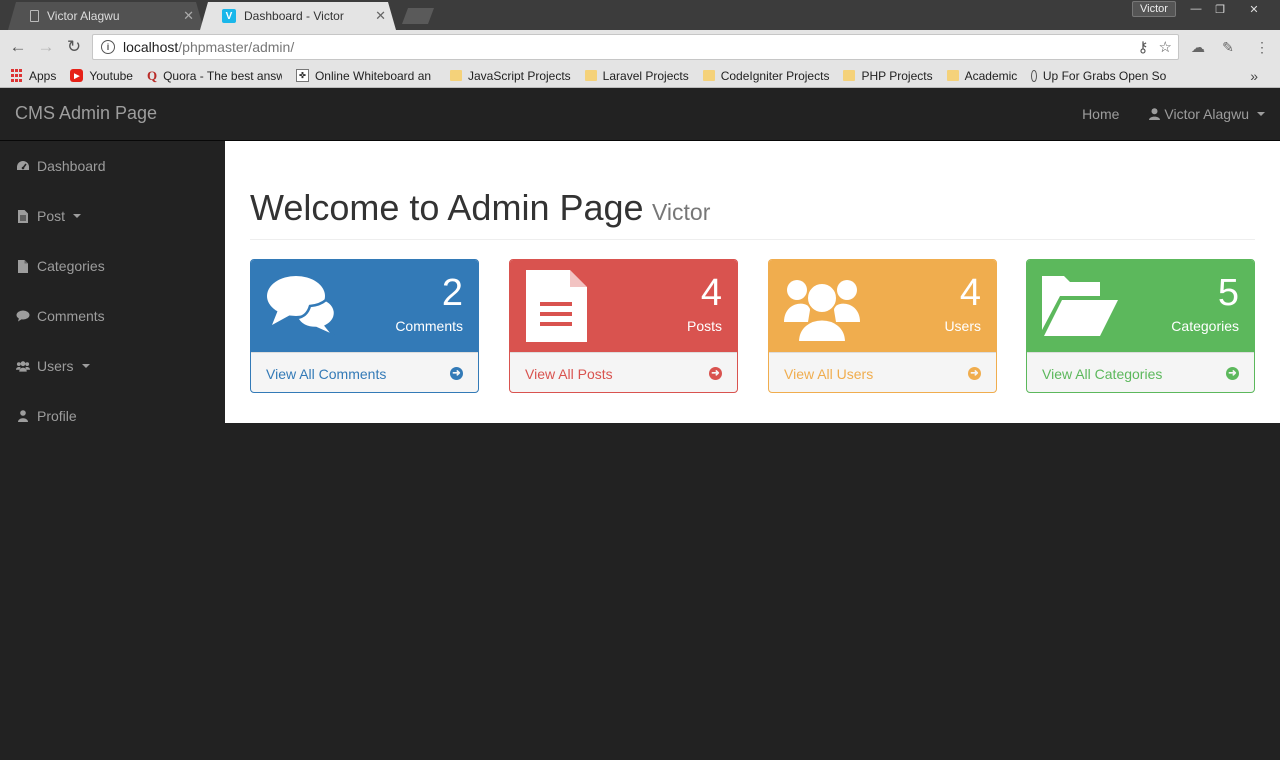 The height and width of the screenshot is (760, 1280). What do you see at coordinates (1034, 75) in the screenshot?
I see `circle-icon` at bounding box center [1034, 75].